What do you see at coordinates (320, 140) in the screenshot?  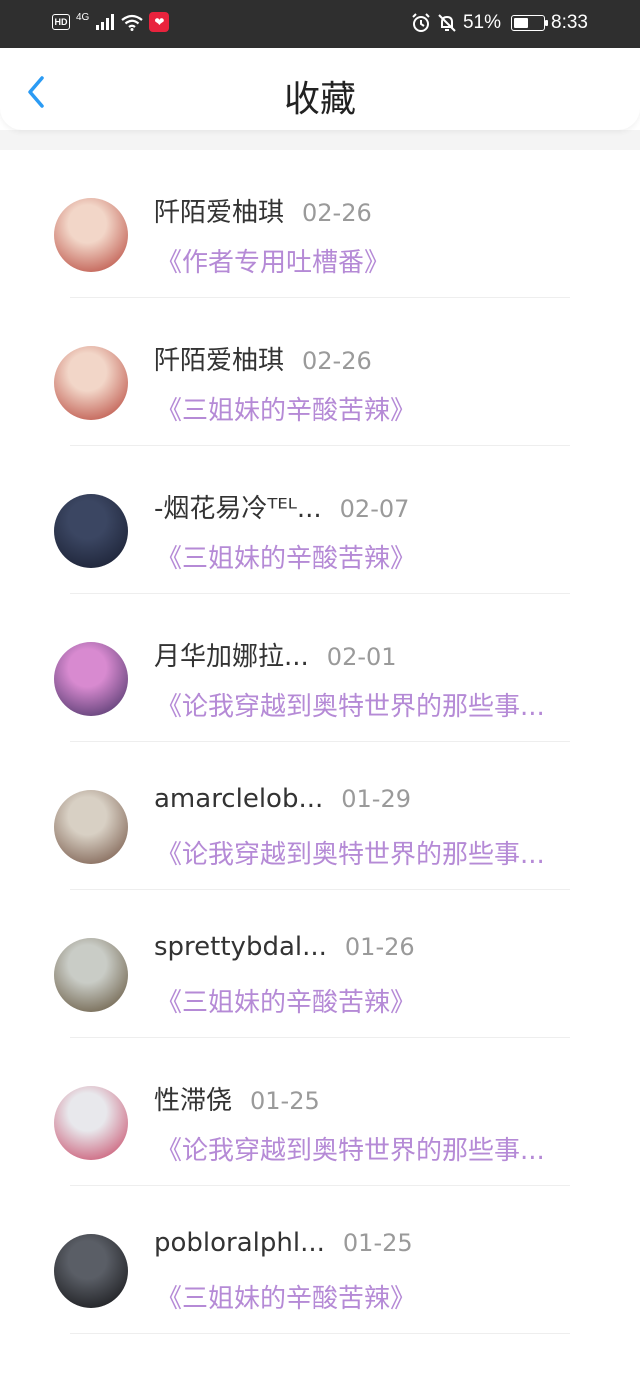 I see `header-separator` at bounding box center [320, 140].